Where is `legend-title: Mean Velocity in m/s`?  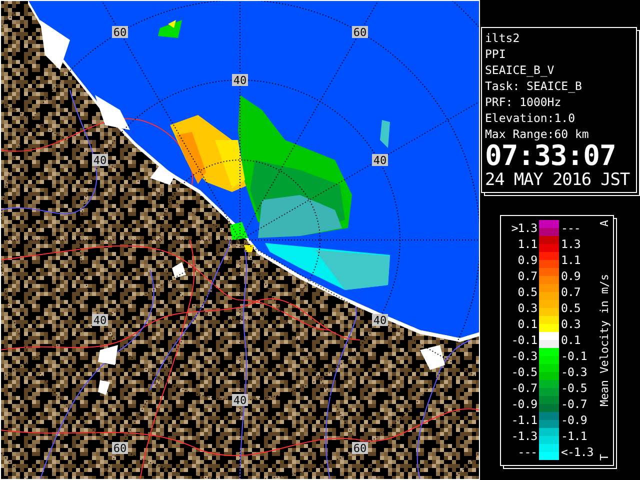
legend-title: Mean Velocity in m/s is located at coordinates (605, 340).